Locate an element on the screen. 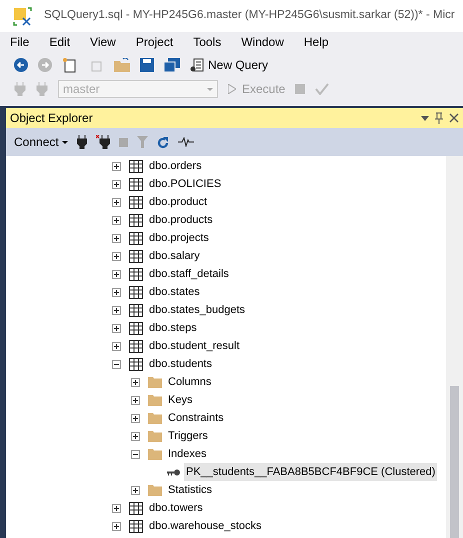  checkmark-icon is located at coordinates (322, 89).